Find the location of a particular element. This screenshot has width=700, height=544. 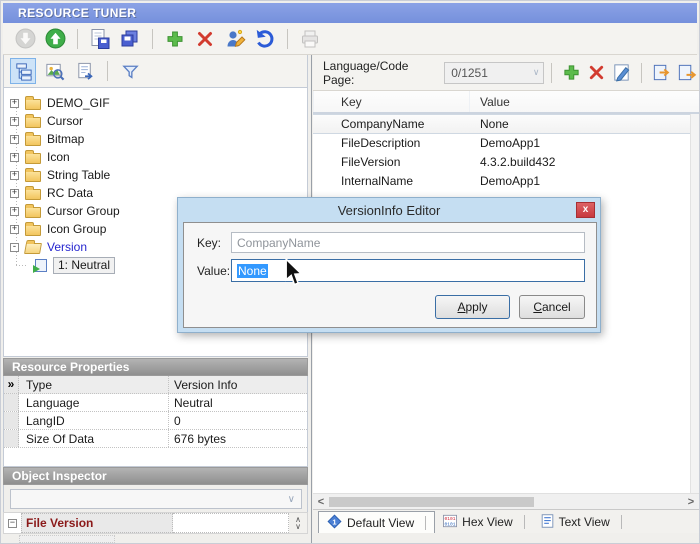

cancel-button: Cancel is located at coordinates (552, 307).